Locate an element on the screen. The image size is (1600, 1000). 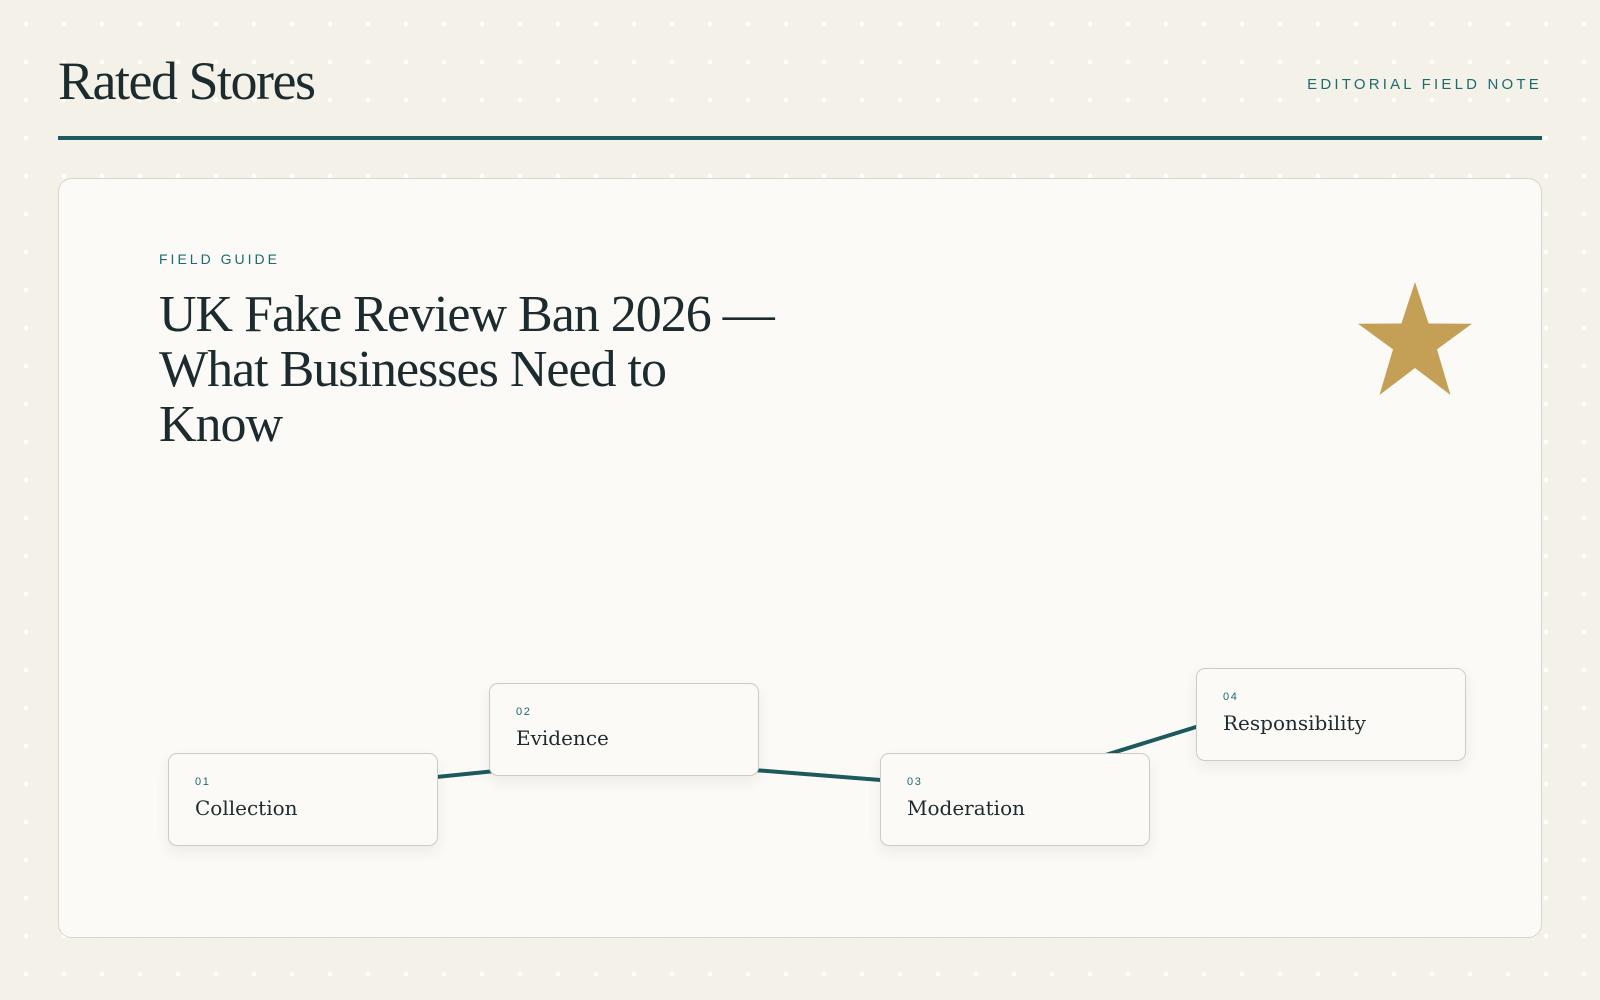
connector-path is located at coordinates (804, 741).